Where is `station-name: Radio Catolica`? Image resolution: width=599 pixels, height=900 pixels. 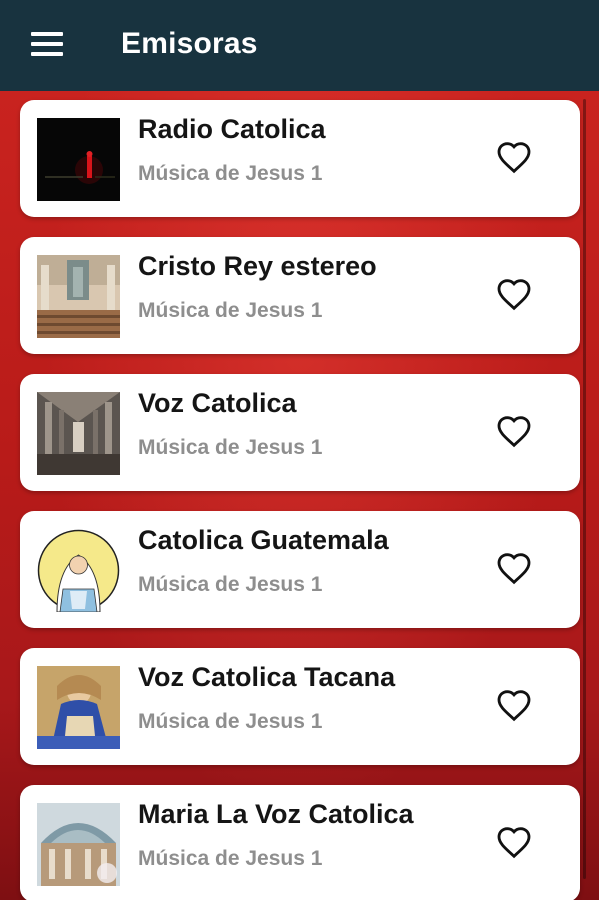 station-name: Radio Catolica is located at coordinates (232, 129).